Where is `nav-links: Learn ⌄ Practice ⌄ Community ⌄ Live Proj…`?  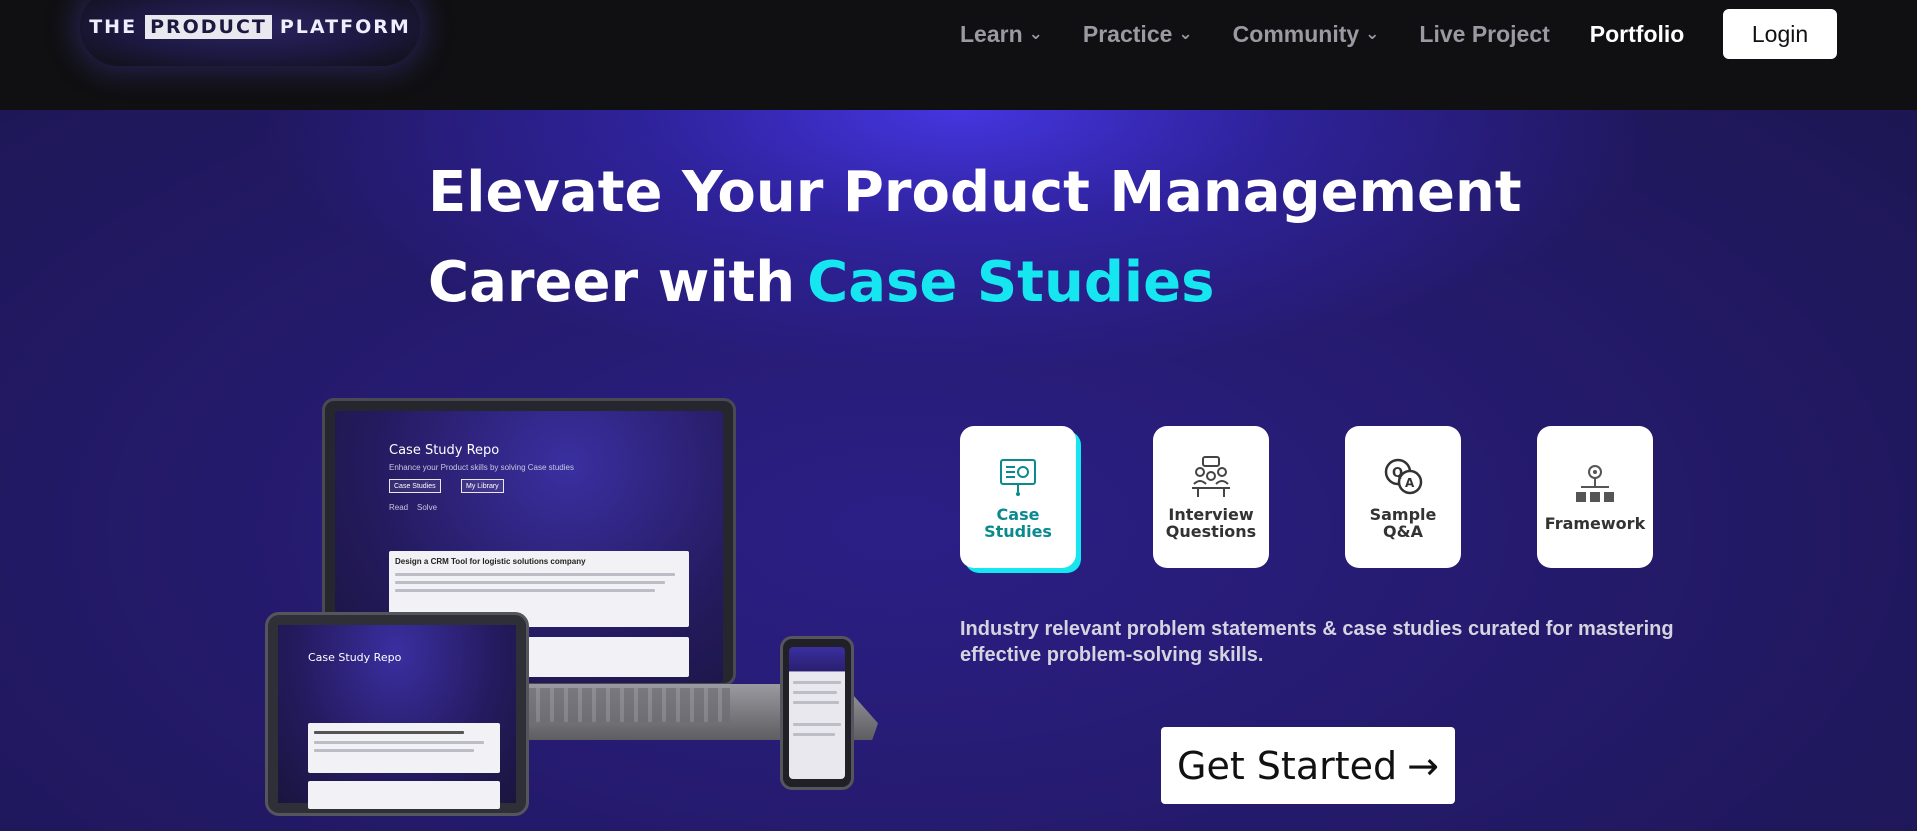 nav-links: Learn ⌄ Practice ⌄ Community ⌄ Live Proj… is located at coordinates (1322, 34).